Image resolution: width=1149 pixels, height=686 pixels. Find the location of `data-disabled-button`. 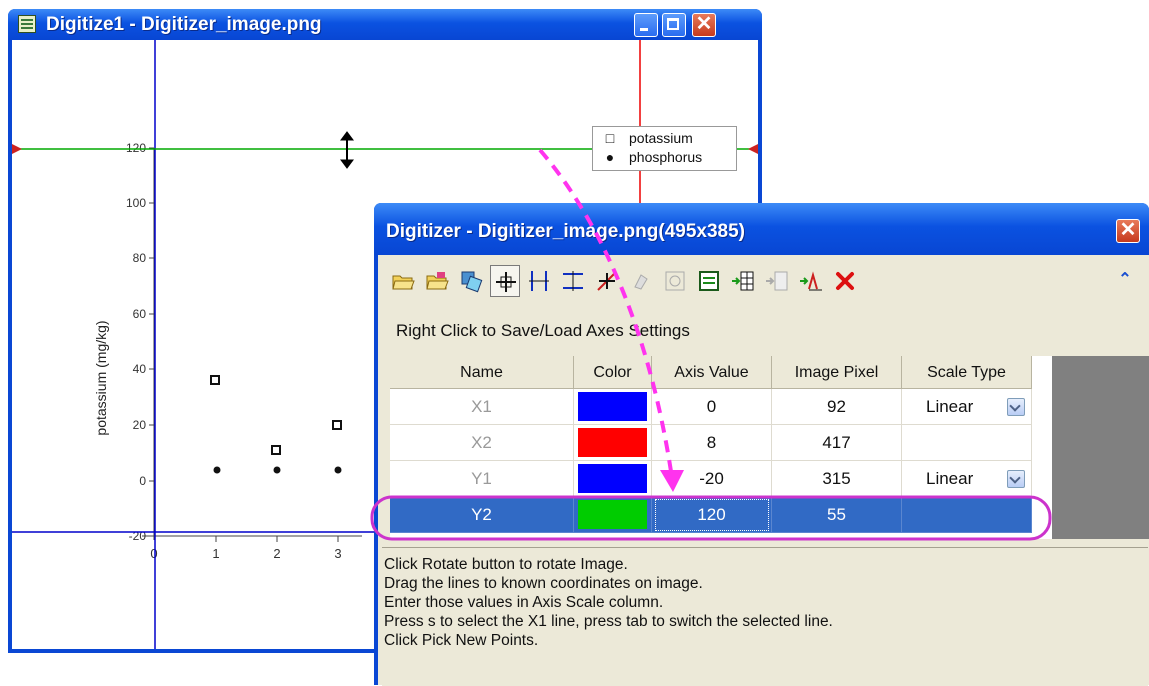

data-disabled-button is located at coordinates (777, 281).